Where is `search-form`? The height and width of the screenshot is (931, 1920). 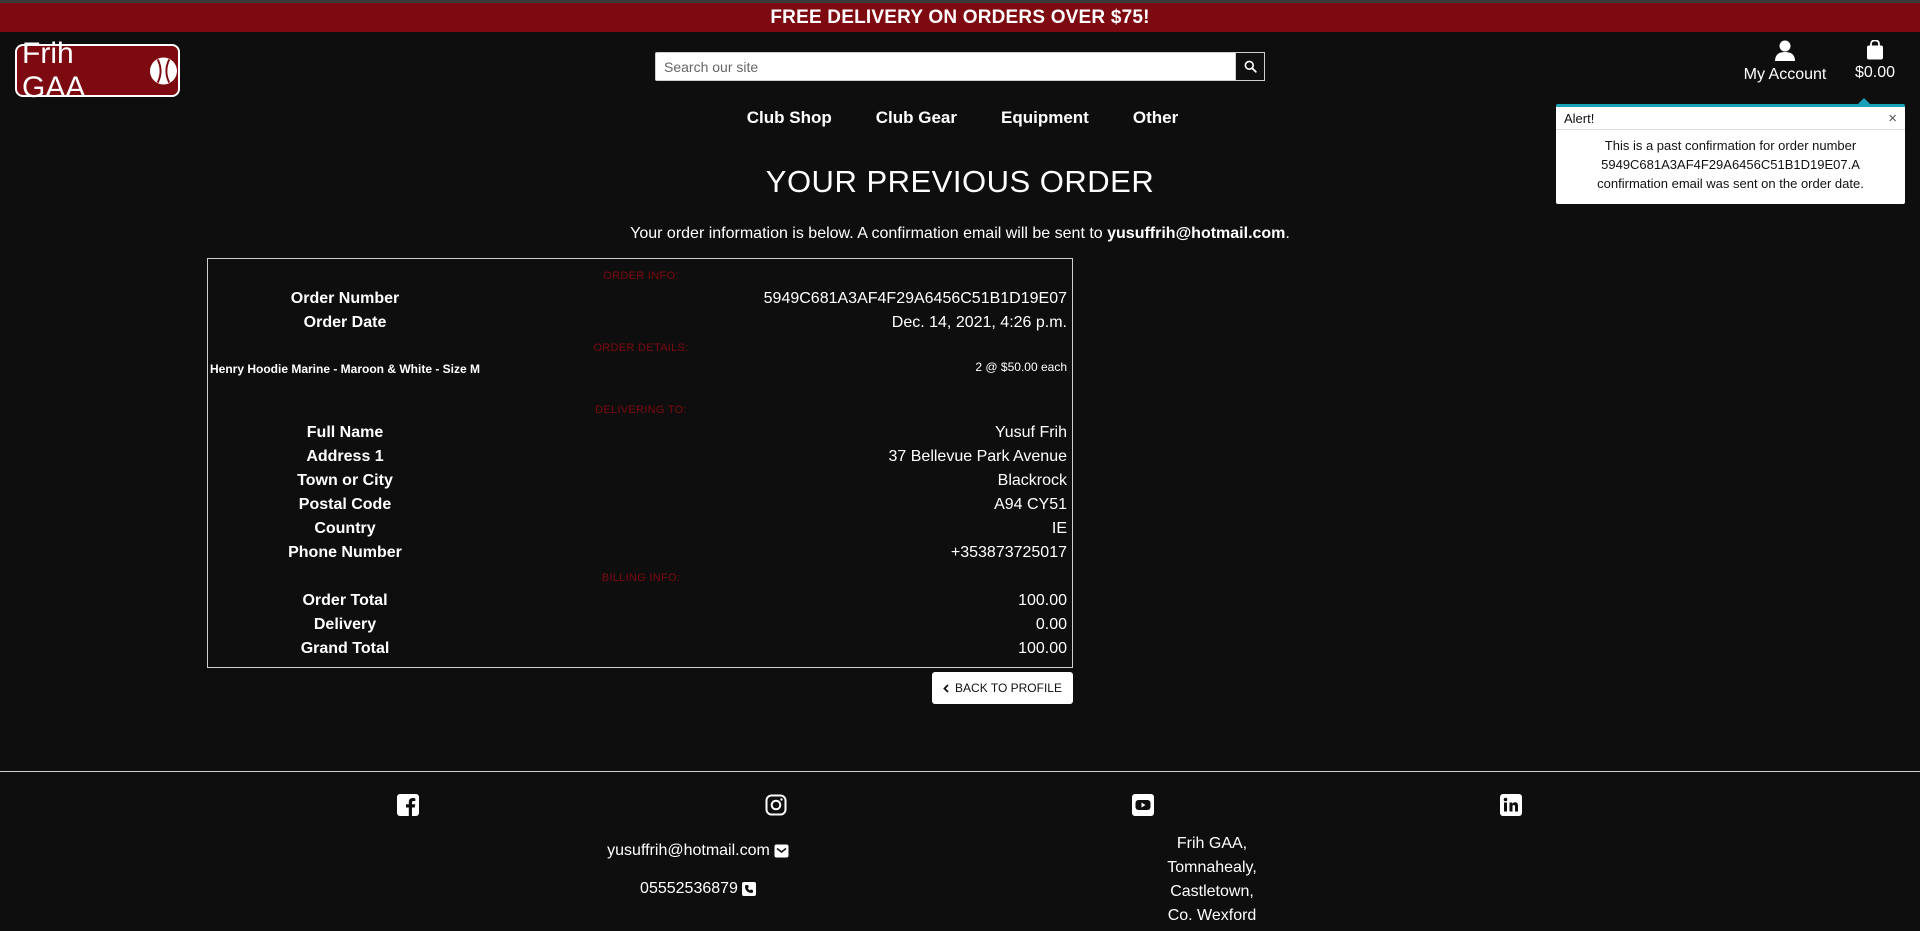 search-form is located at coordinates (960, 66).